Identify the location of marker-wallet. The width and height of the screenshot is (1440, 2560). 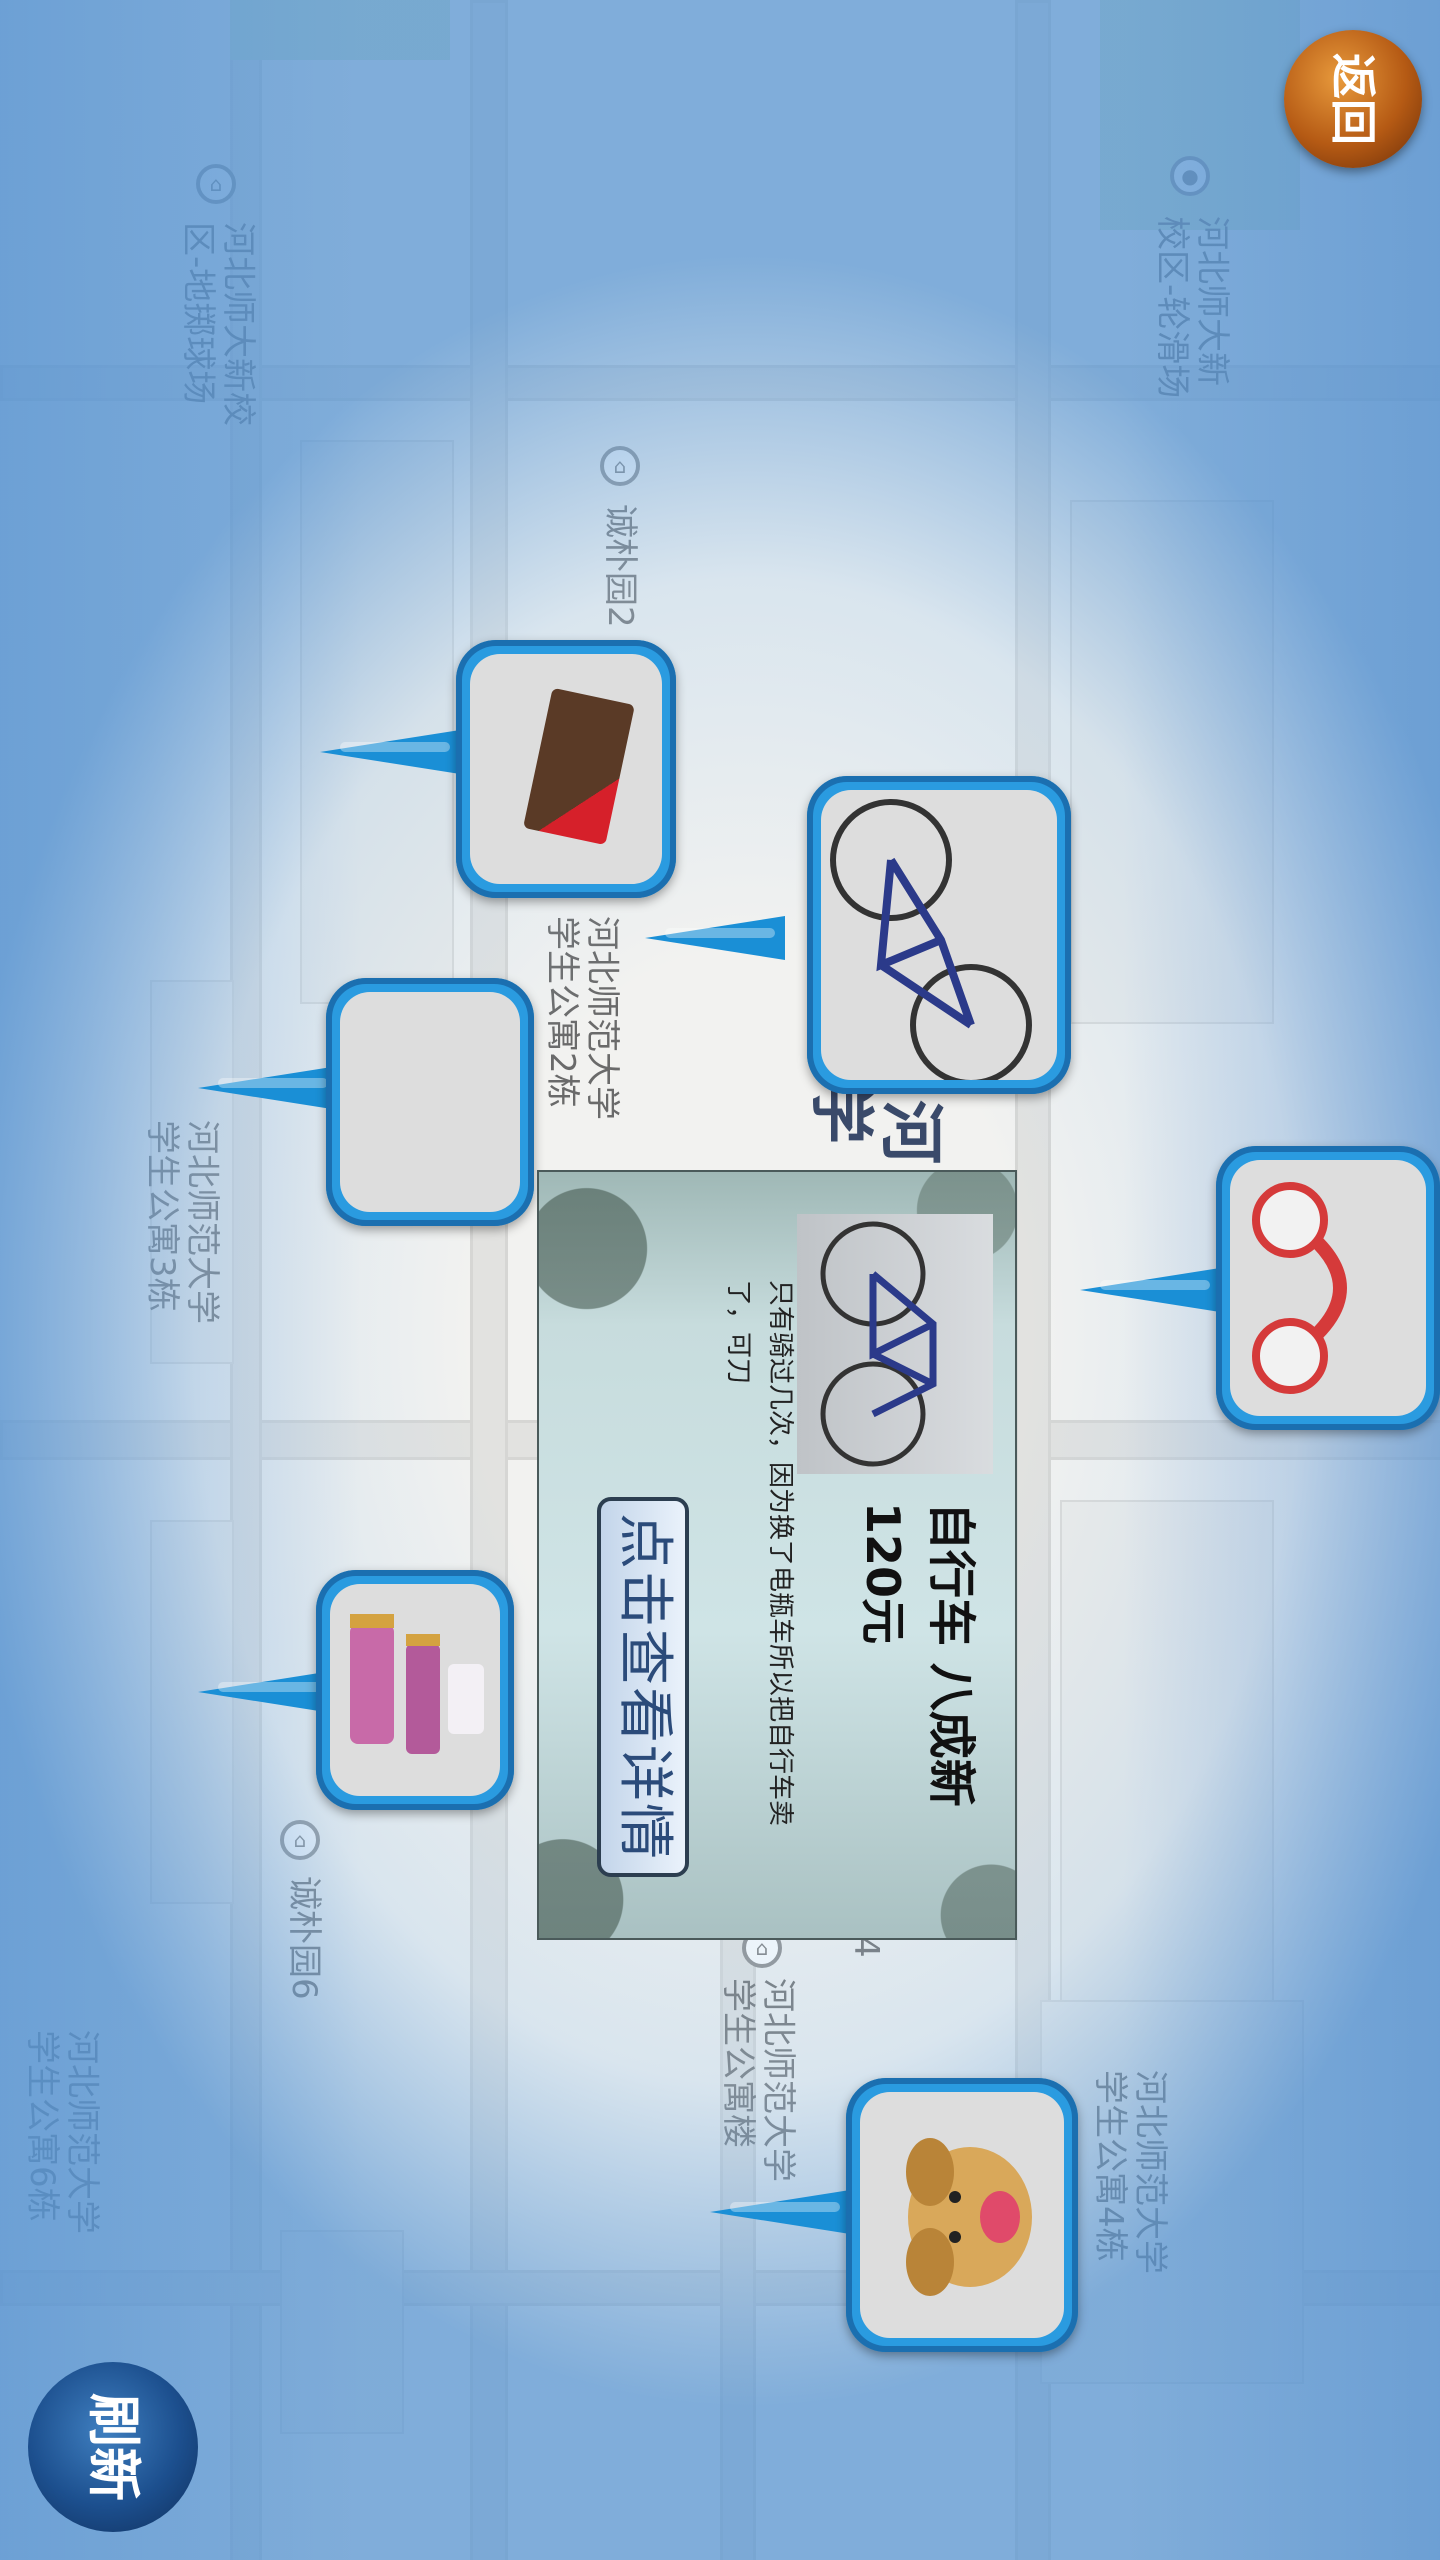
(368, 1103).